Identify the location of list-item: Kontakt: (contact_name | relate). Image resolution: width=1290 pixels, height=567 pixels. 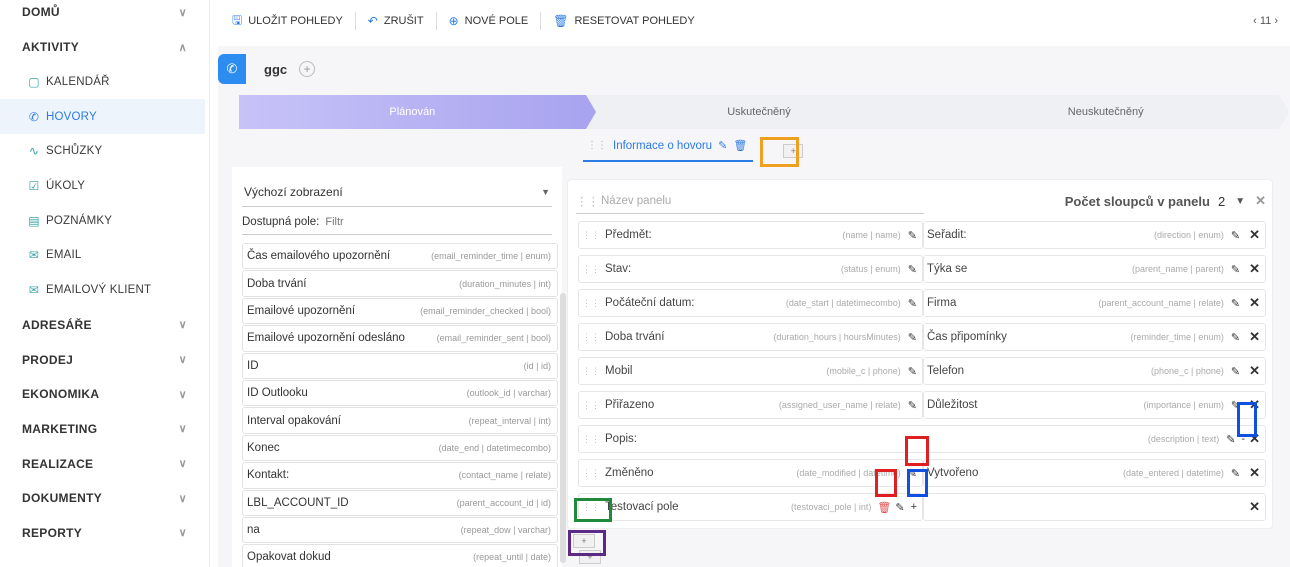
(400, 475).